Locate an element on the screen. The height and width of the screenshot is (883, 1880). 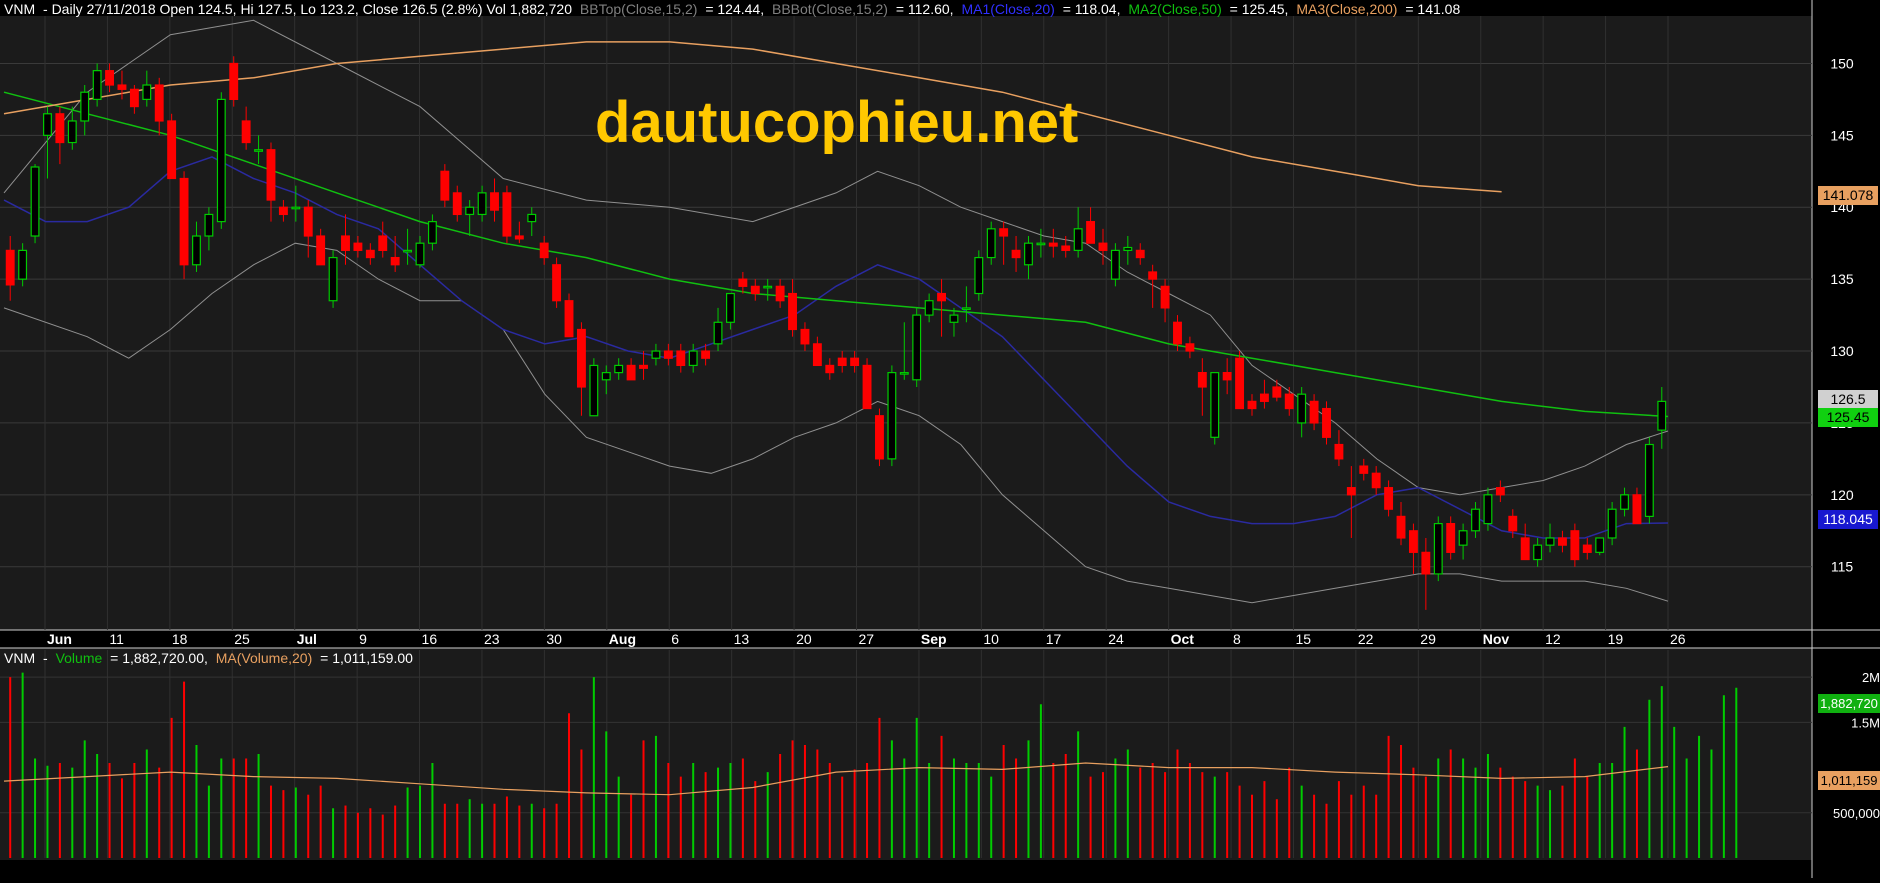
date-tick-label: 17 is located at coordinates (1054, 639).